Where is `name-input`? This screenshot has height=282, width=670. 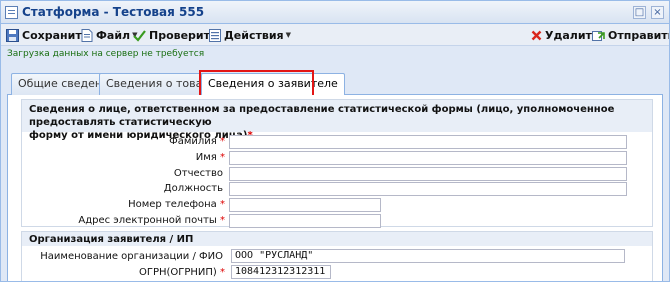
name-input is located at coordinates (428, 158).